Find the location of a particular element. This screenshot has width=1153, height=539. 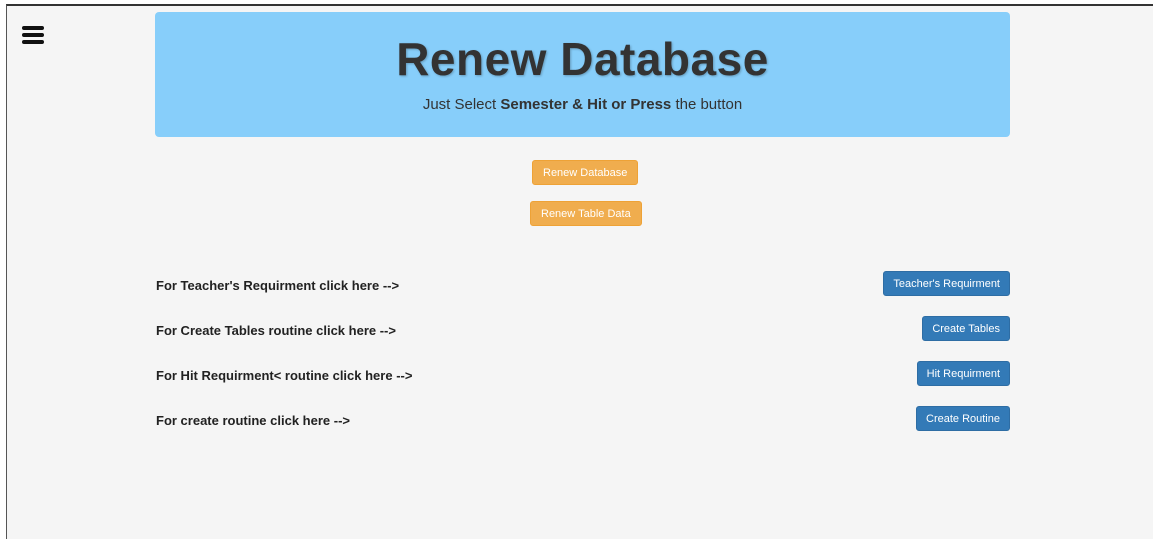

create-tables-label: For Create Tables routine click here --> is located at coordinates (276, 330).